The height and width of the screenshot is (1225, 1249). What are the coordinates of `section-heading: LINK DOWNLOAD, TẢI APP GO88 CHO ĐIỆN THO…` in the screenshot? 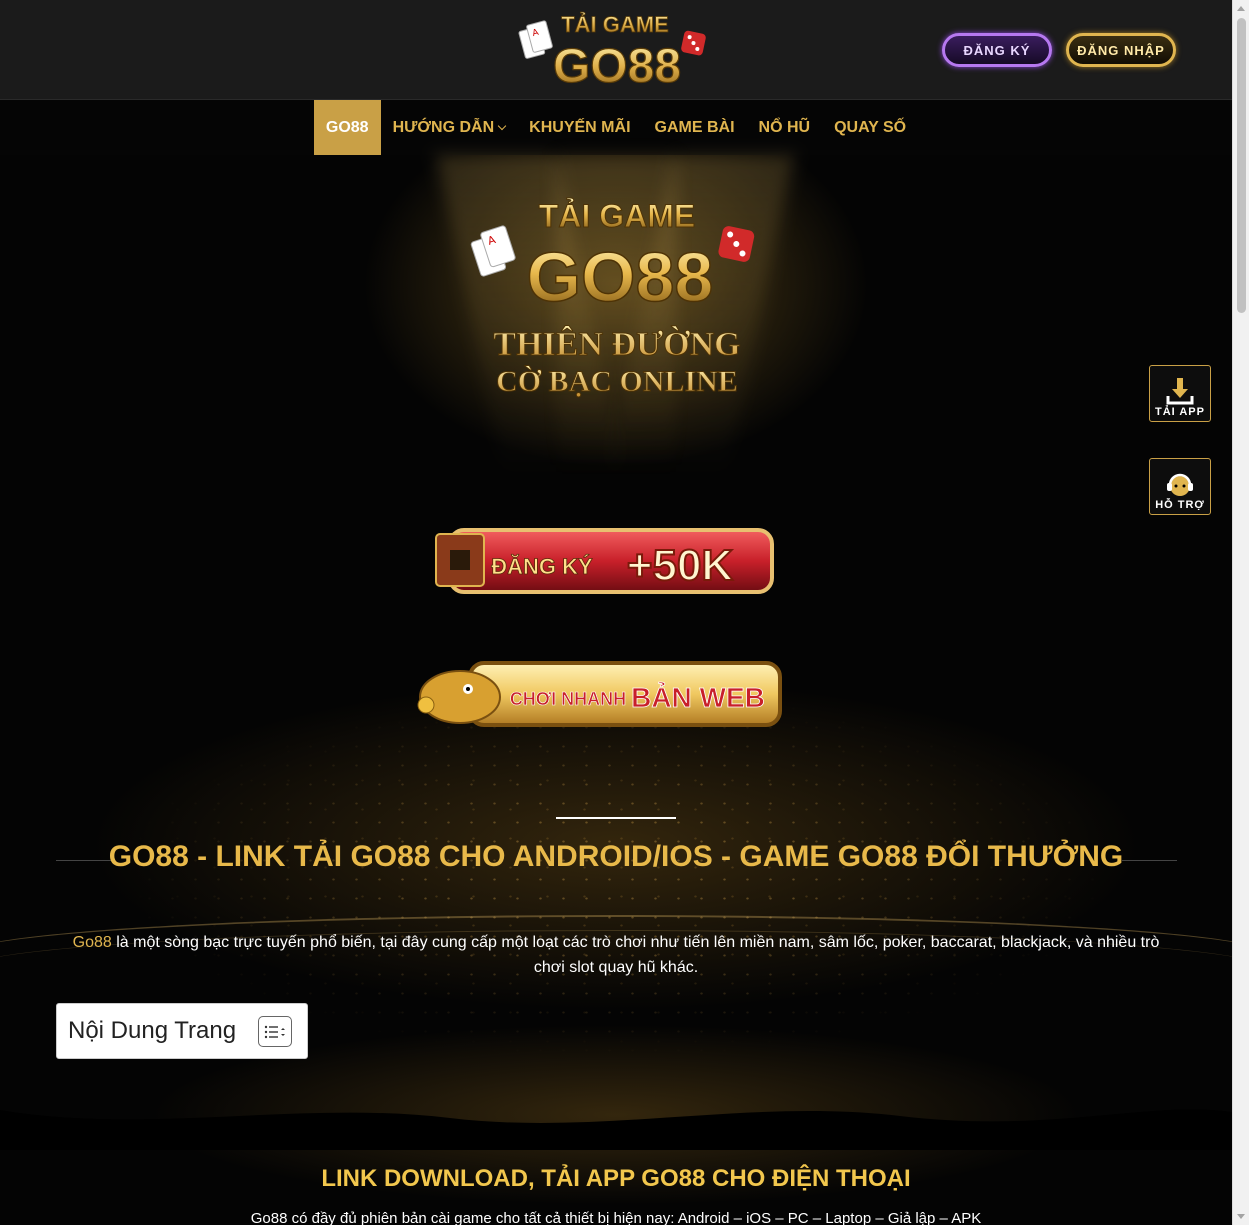 It's located at (616, 1178).